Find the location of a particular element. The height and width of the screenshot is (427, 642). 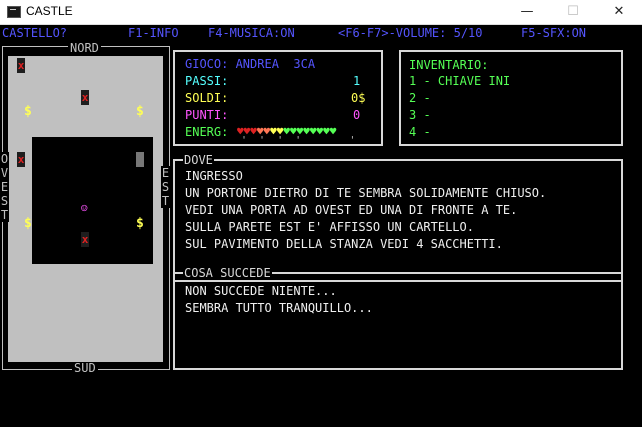

window-titlebar: CASTLE — ☐ ✕ is located at coordinates (321, 12).